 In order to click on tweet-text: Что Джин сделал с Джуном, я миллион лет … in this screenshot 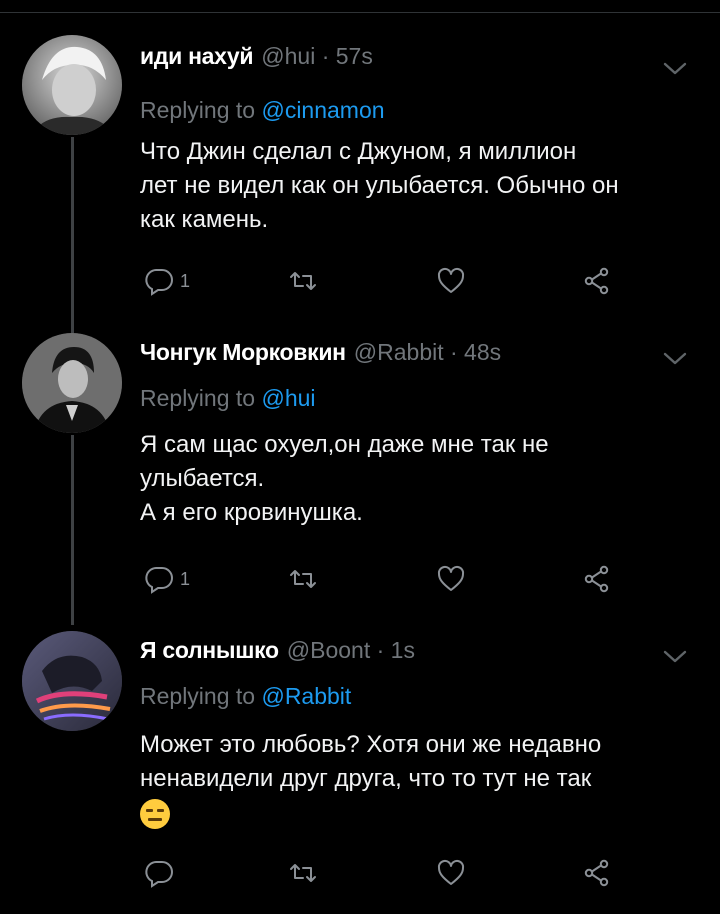, I will do `click(420, 186)`.